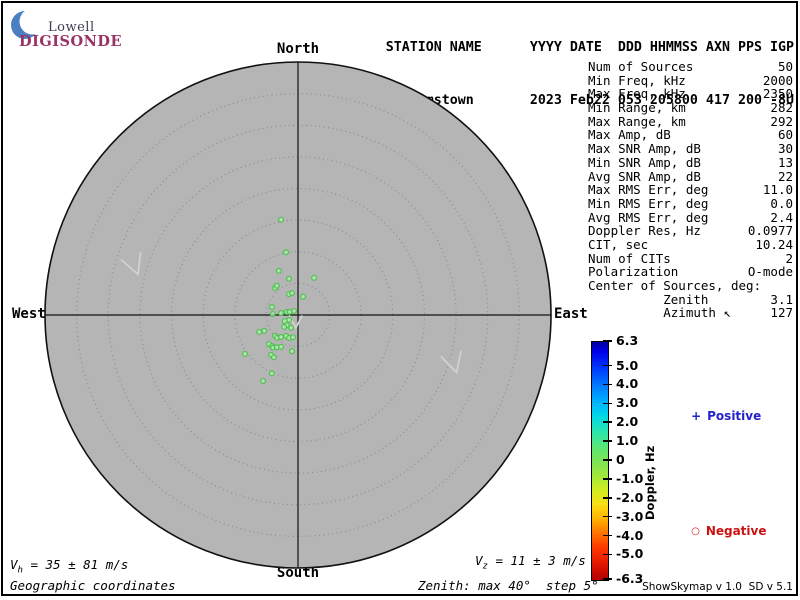 The image size is (800, 600). I want to click on parameter-label: Max RMS Err, deg, so click(648, 190).